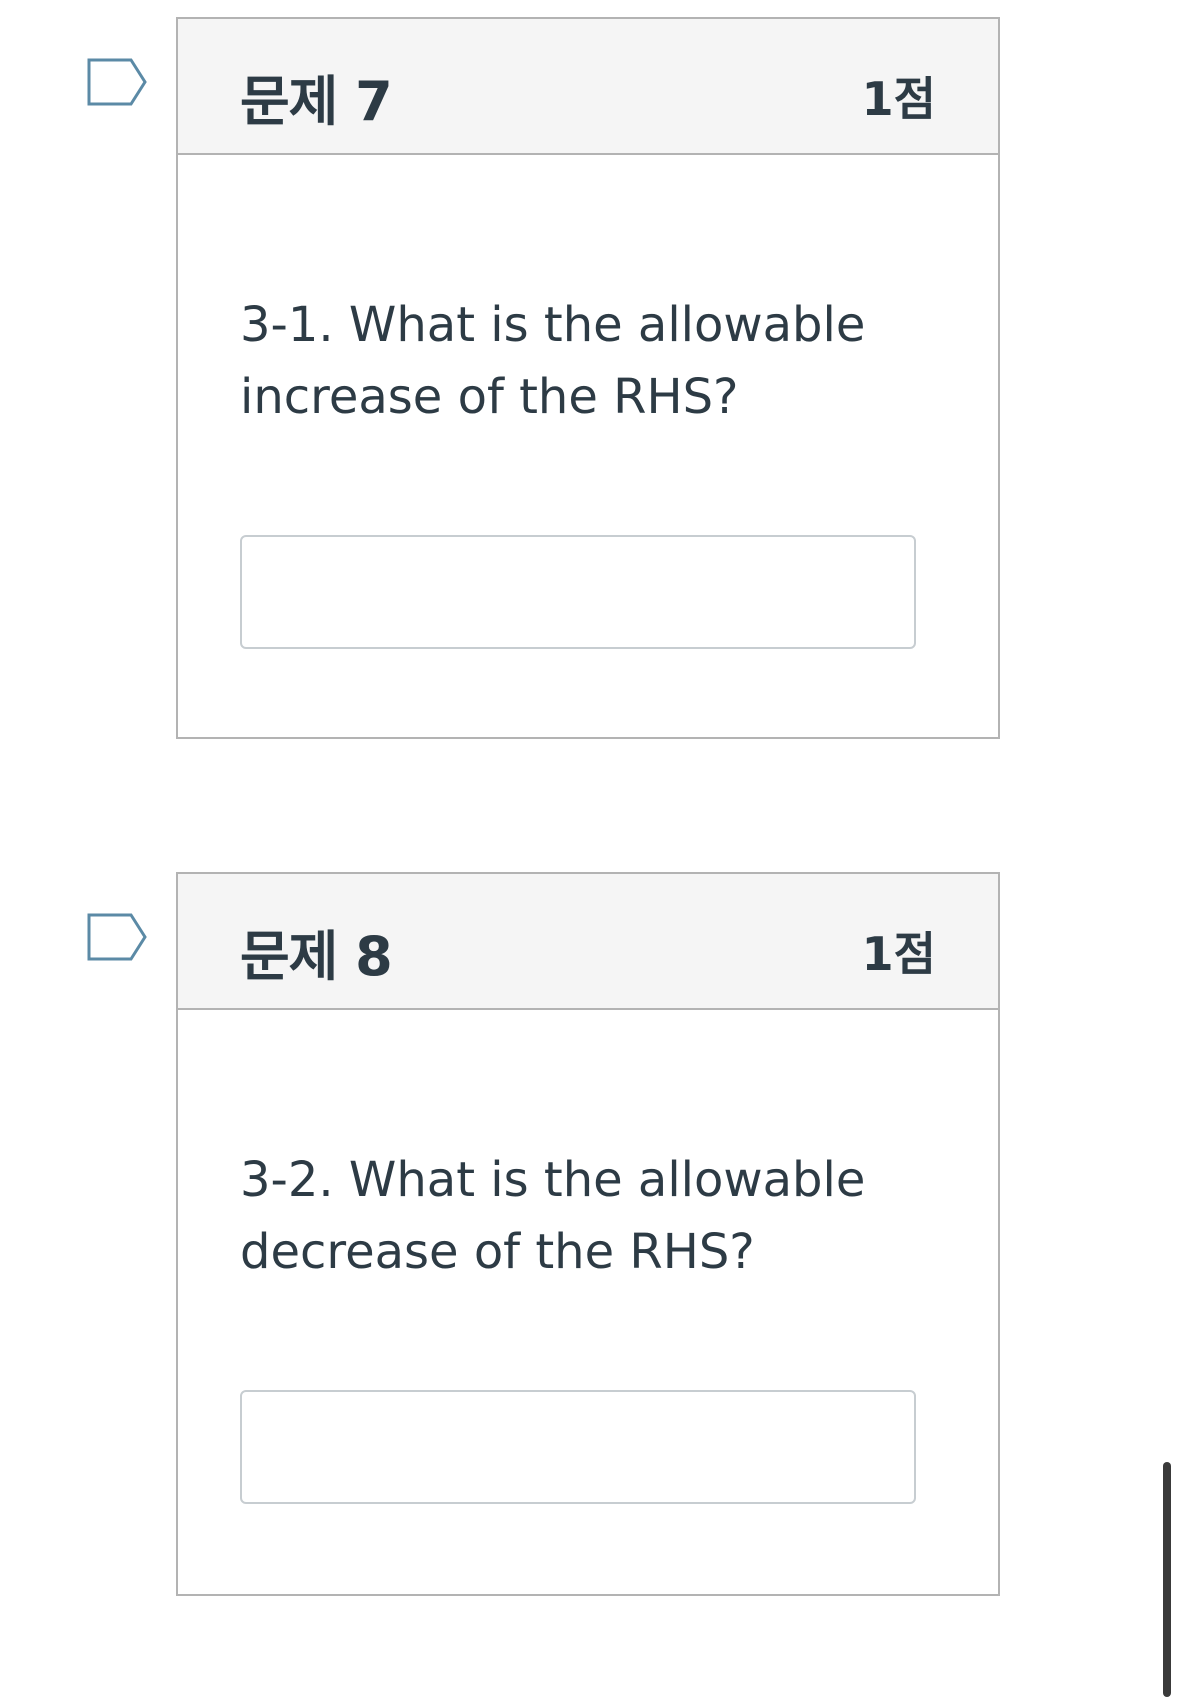 This screenshot has width=1179, height=1697. What do you see at coordinates (588, 87) in the screenshot?
I see `question-header: 문제 7 1점` at bounding box center [588, 87].